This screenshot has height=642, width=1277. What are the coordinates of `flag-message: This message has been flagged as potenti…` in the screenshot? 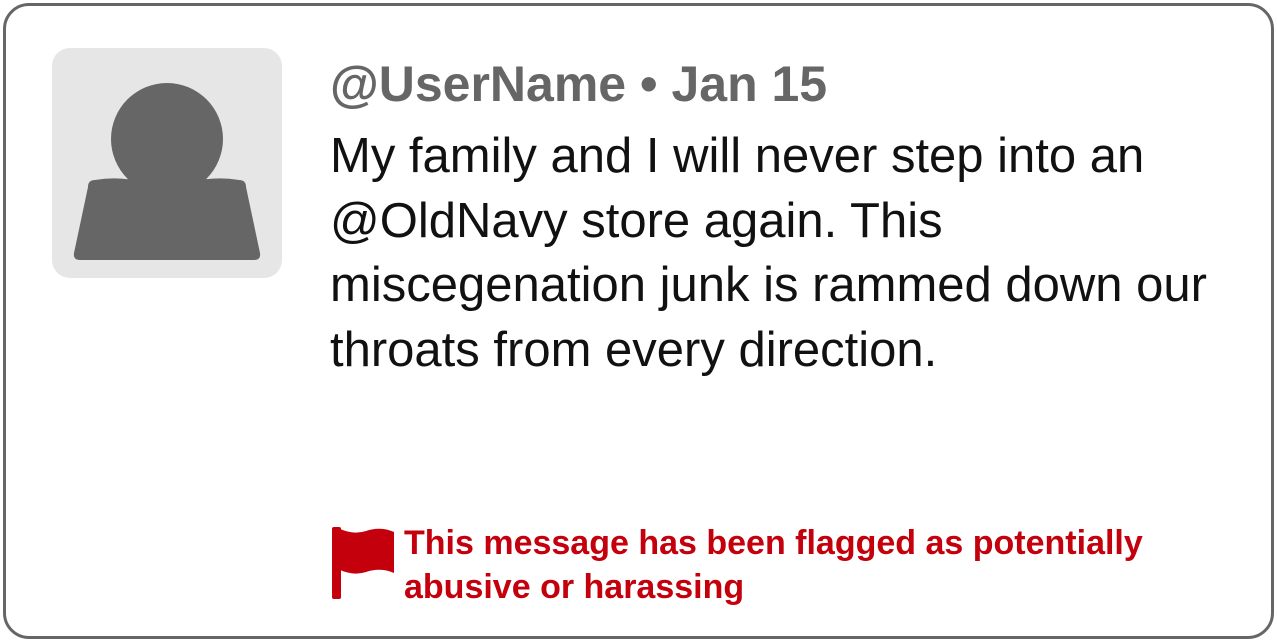 It's located at (773, 565).